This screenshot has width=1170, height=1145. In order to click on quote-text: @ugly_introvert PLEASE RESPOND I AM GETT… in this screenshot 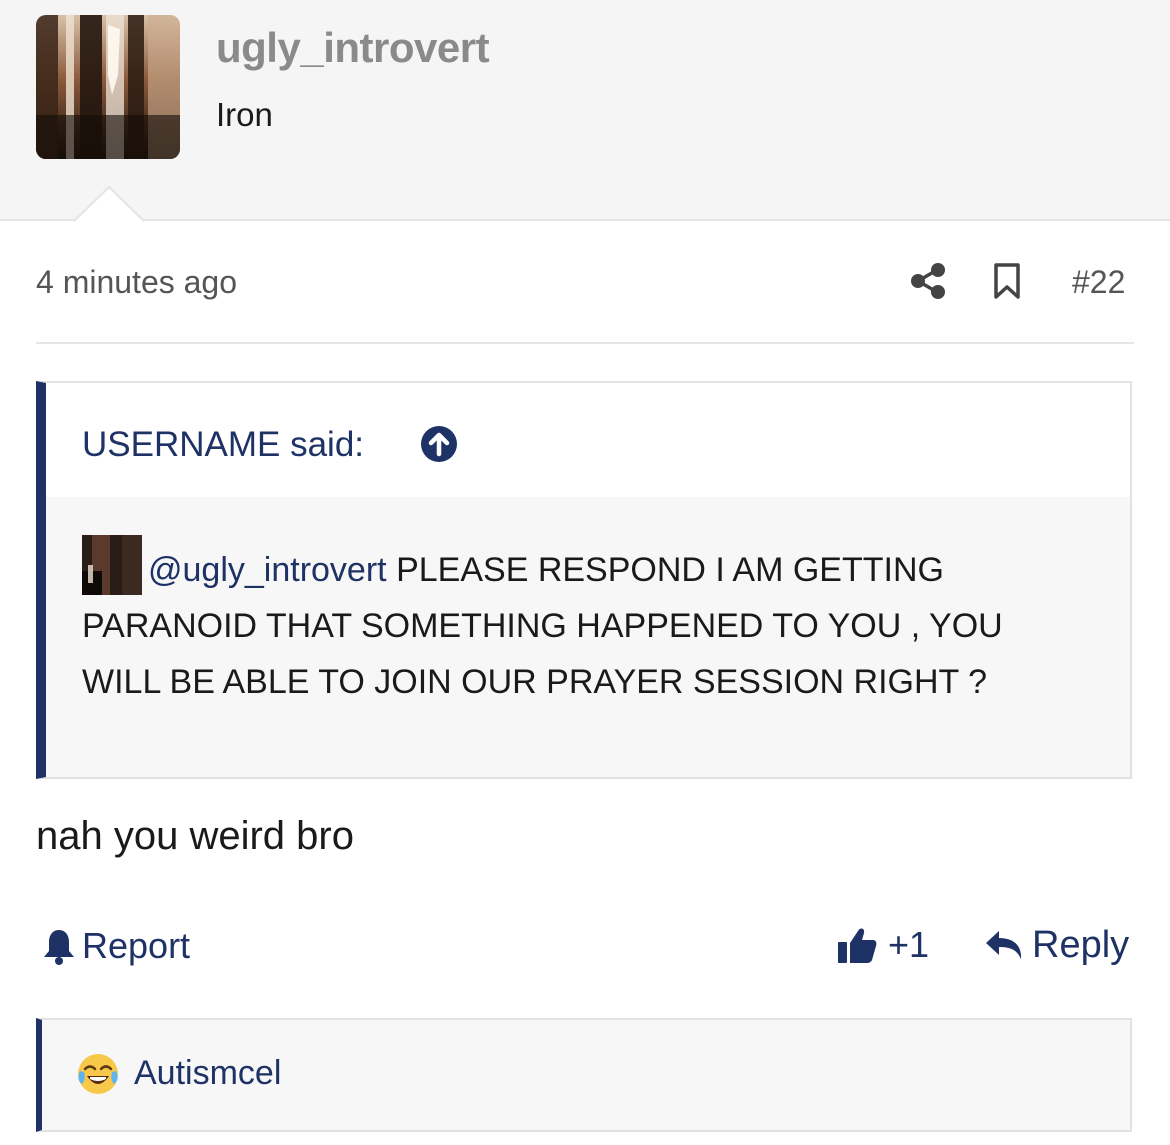, I will do `click(572, 622)`.